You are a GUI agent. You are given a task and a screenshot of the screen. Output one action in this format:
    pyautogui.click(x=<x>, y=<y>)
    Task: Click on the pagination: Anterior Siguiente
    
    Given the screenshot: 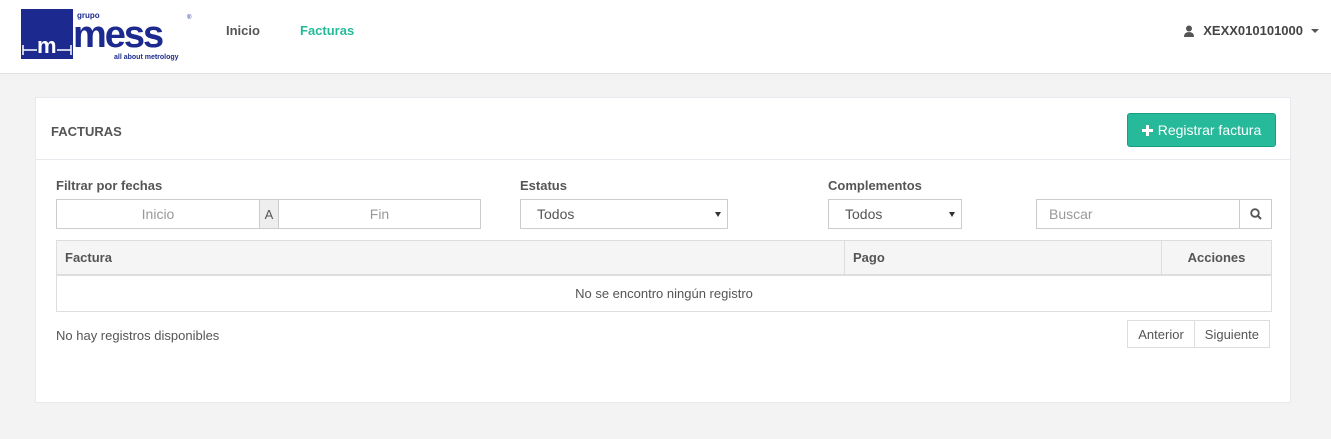 What is the action you would take?
    pyautogui.click(x=1198, y=334)
    